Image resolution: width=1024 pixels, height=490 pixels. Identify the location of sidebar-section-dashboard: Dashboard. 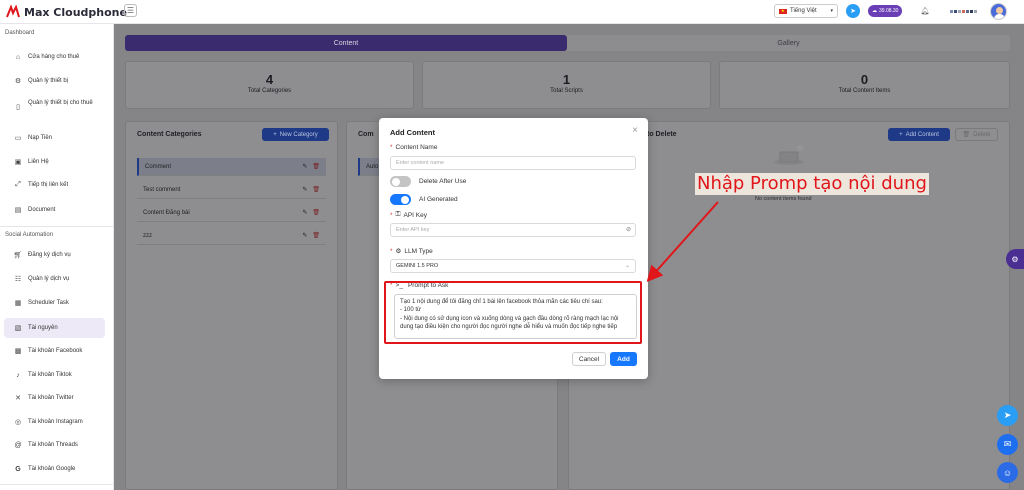
(20, 33).